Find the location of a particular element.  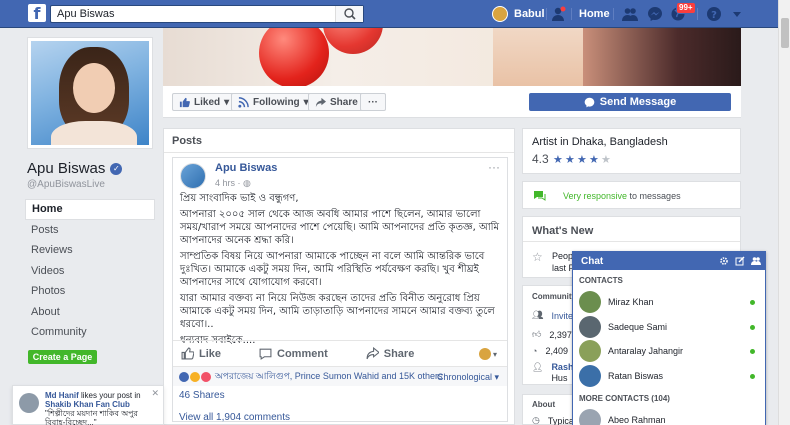

thumbs-up-icon: 👍︎ is located at coordinates (537, 334).